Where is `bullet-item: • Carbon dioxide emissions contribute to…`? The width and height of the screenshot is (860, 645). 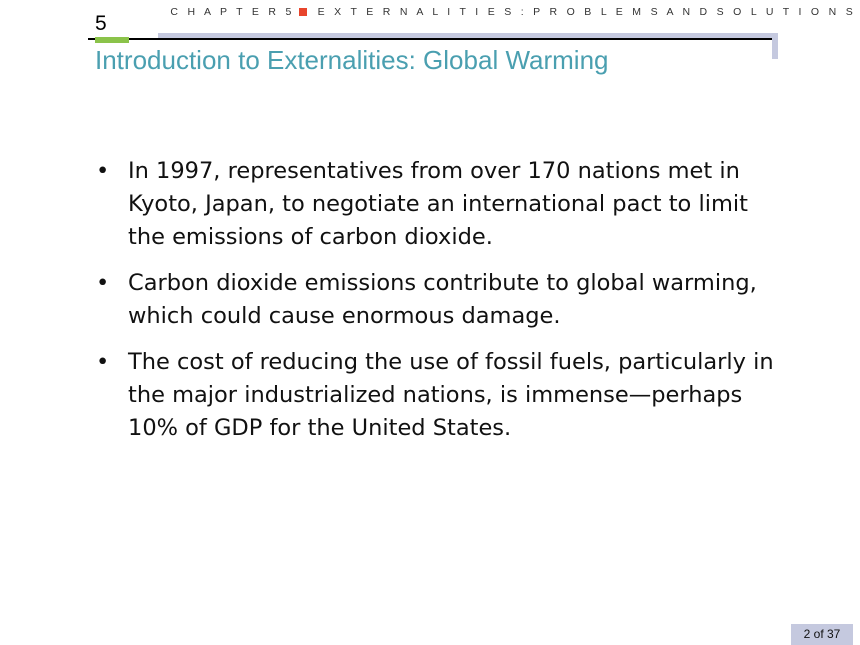
bullet-item: • Carbon dioxide emissions contribute to… is located at coordinates (436, 300).